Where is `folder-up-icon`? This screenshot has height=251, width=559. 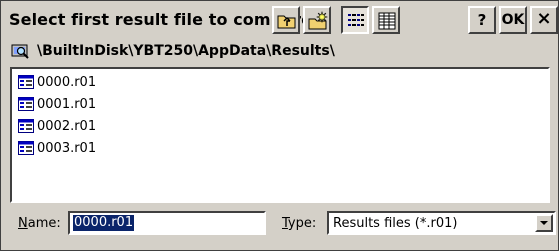 folder-up-icon is located at coordinates (286, 22).